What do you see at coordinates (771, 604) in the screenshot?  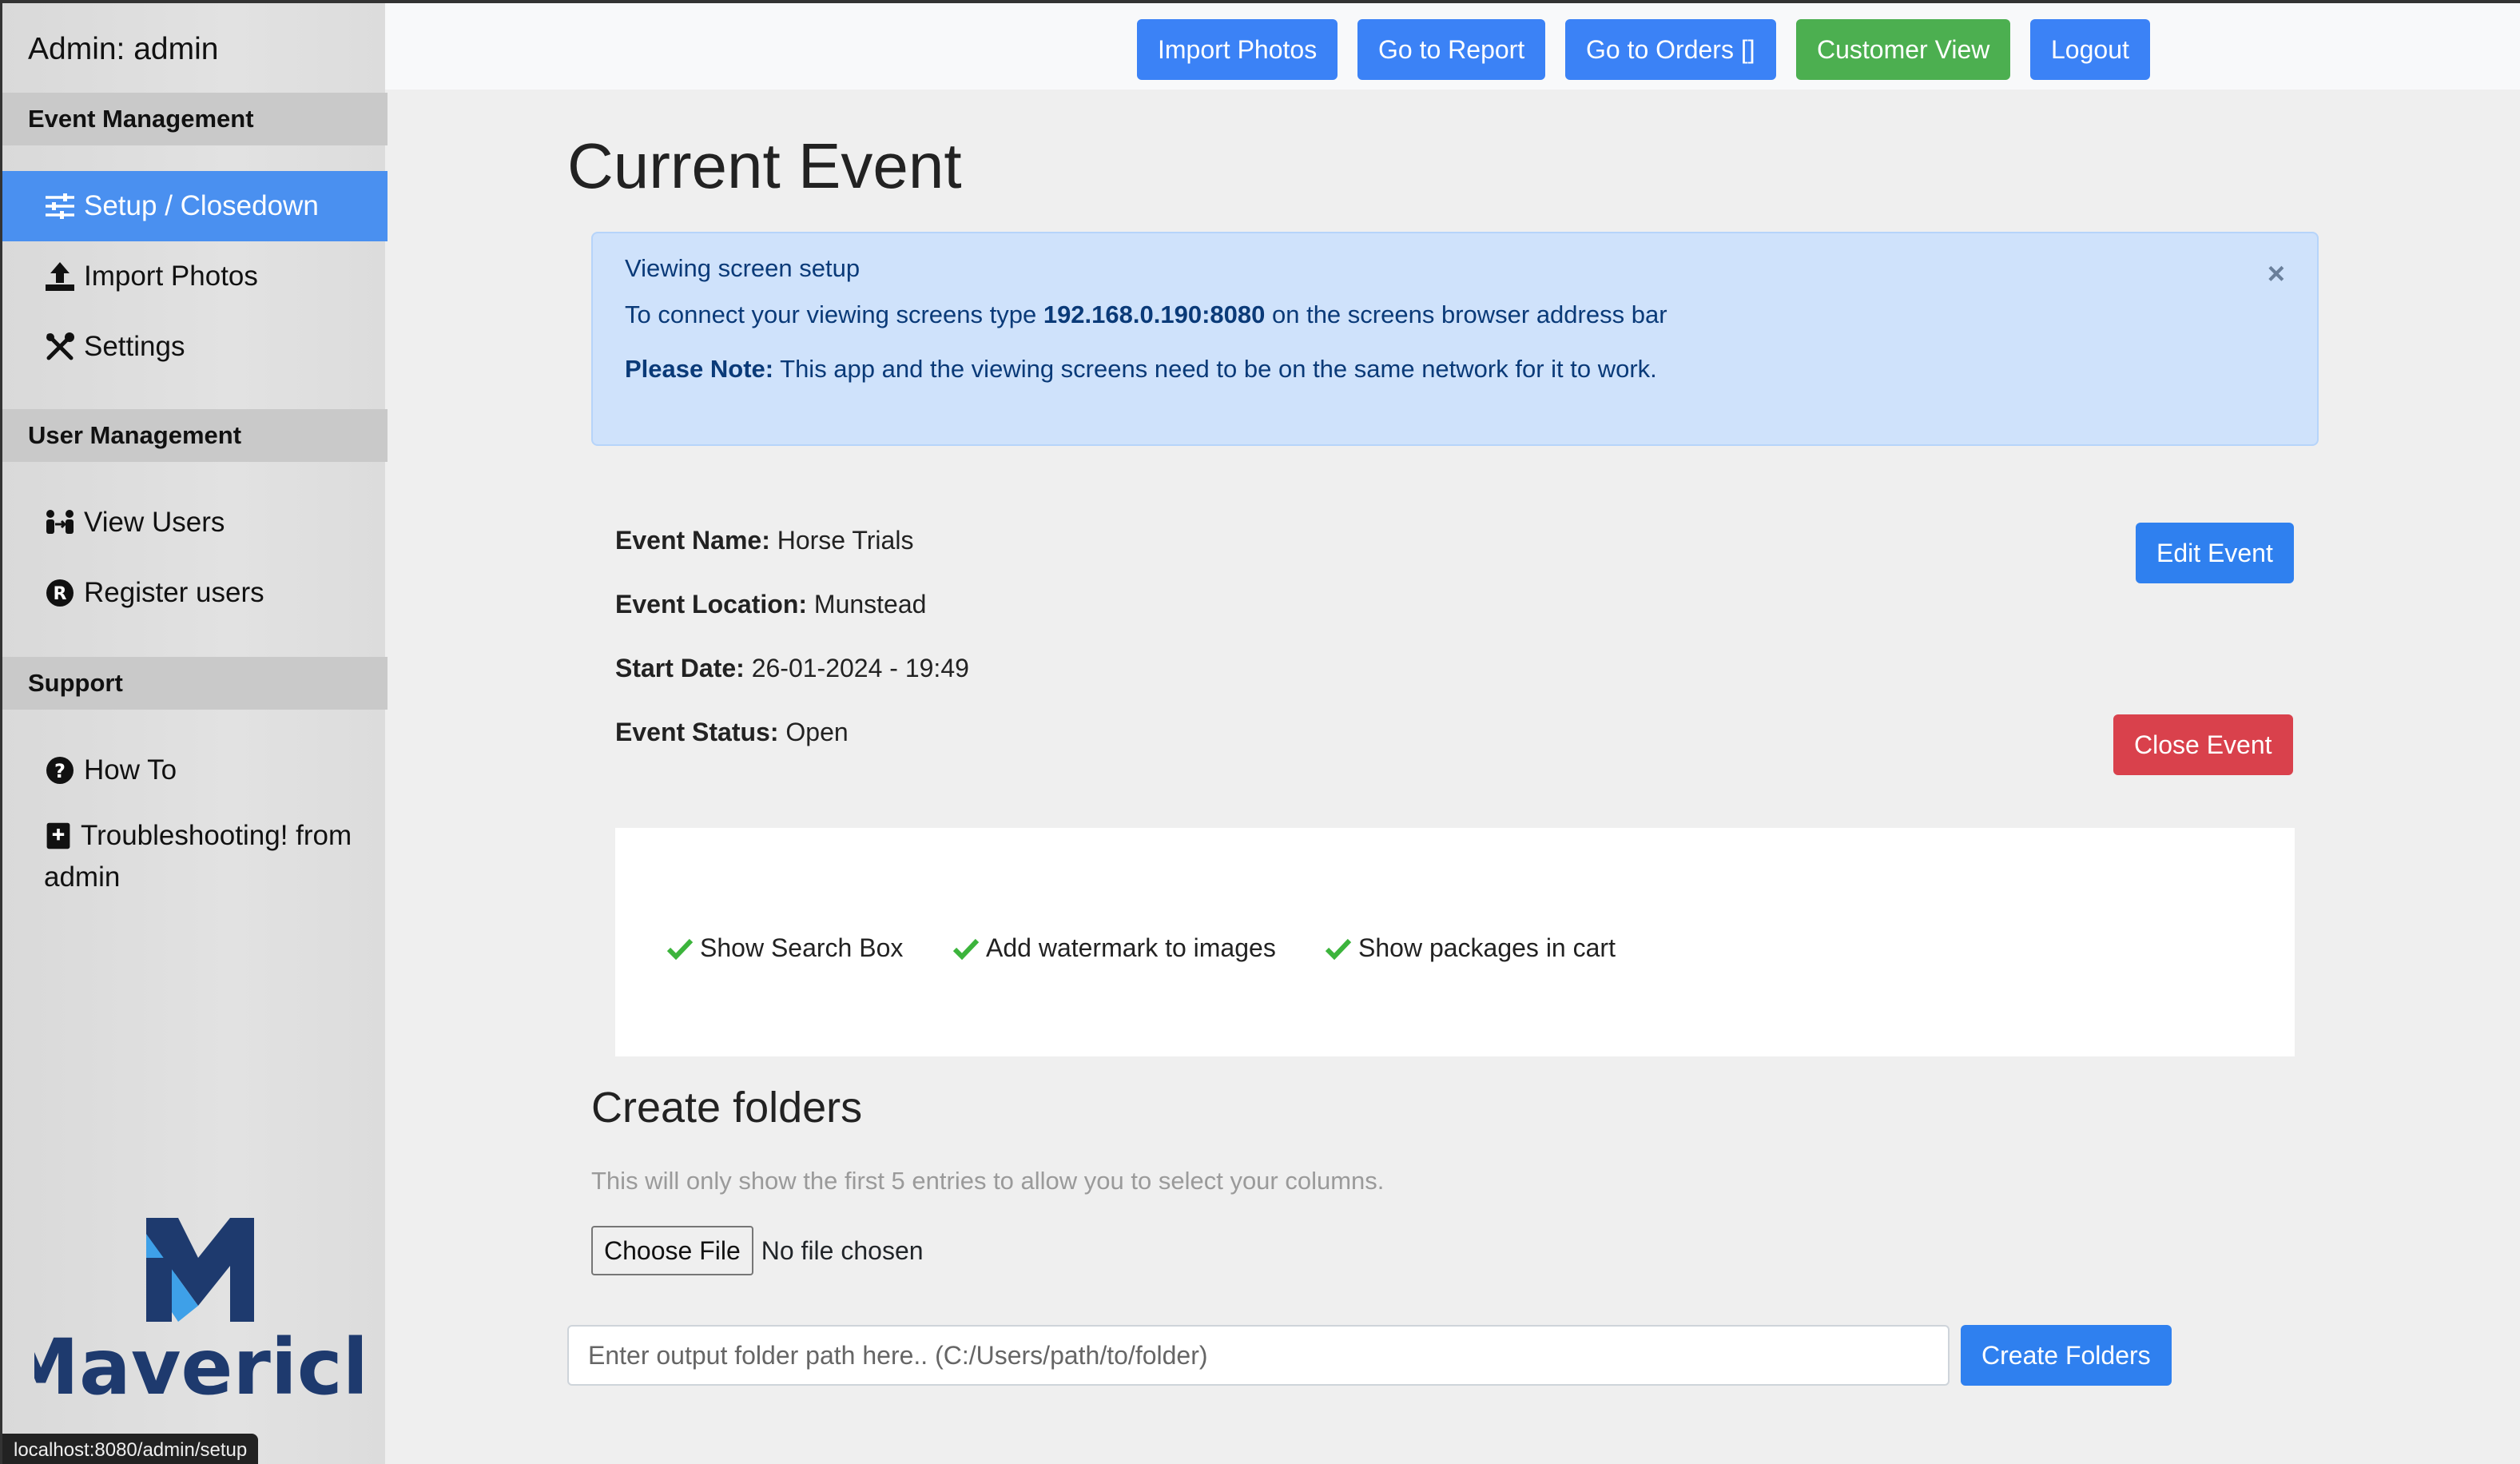 I see `event-location: Event Location: Munstead` at bounding box center [771, 604].